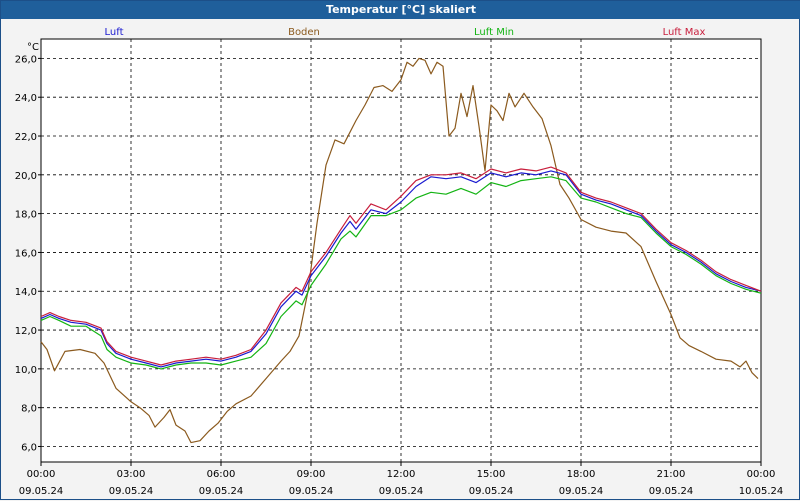 The height and width of the screenshot is (501, 800). Describe the element at coordinates (131, 474) in the screenshot. I see `x-tick-time: 03:00` at that location.